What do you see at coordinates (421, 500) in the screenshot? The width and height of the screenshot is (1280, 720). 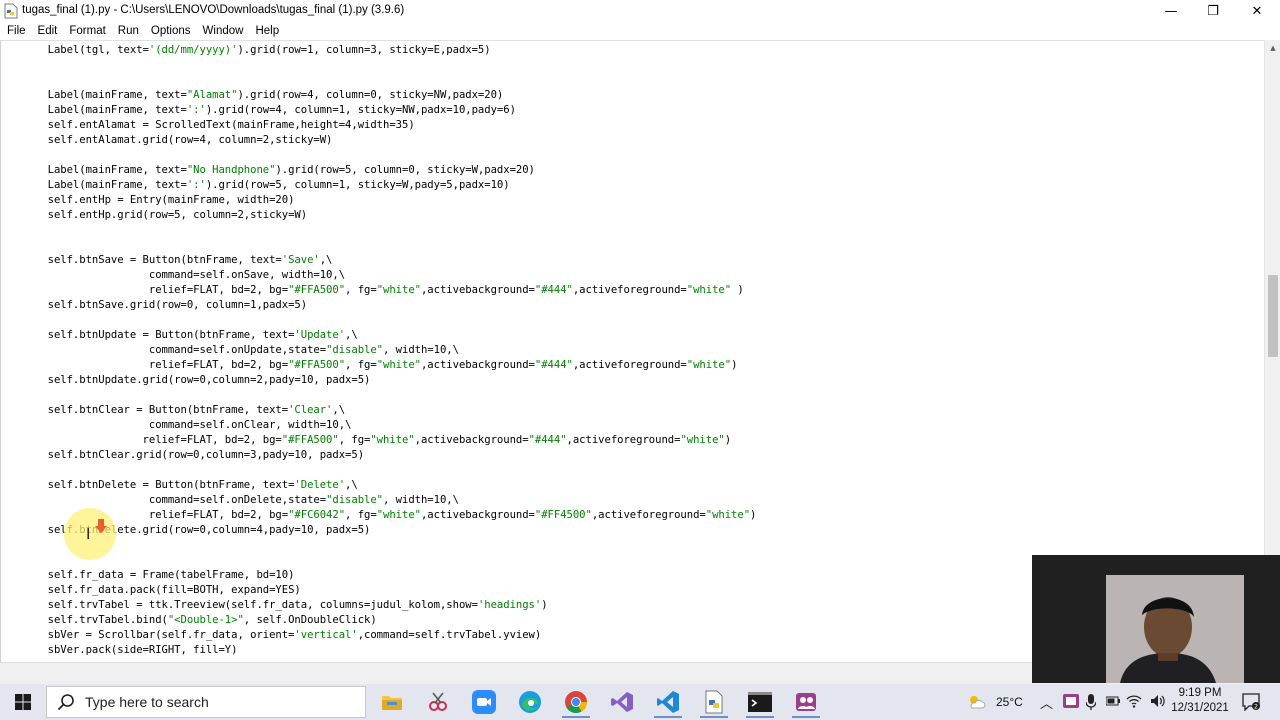 I see `code-token: , width=10,\` at bounding box center [421, 500].